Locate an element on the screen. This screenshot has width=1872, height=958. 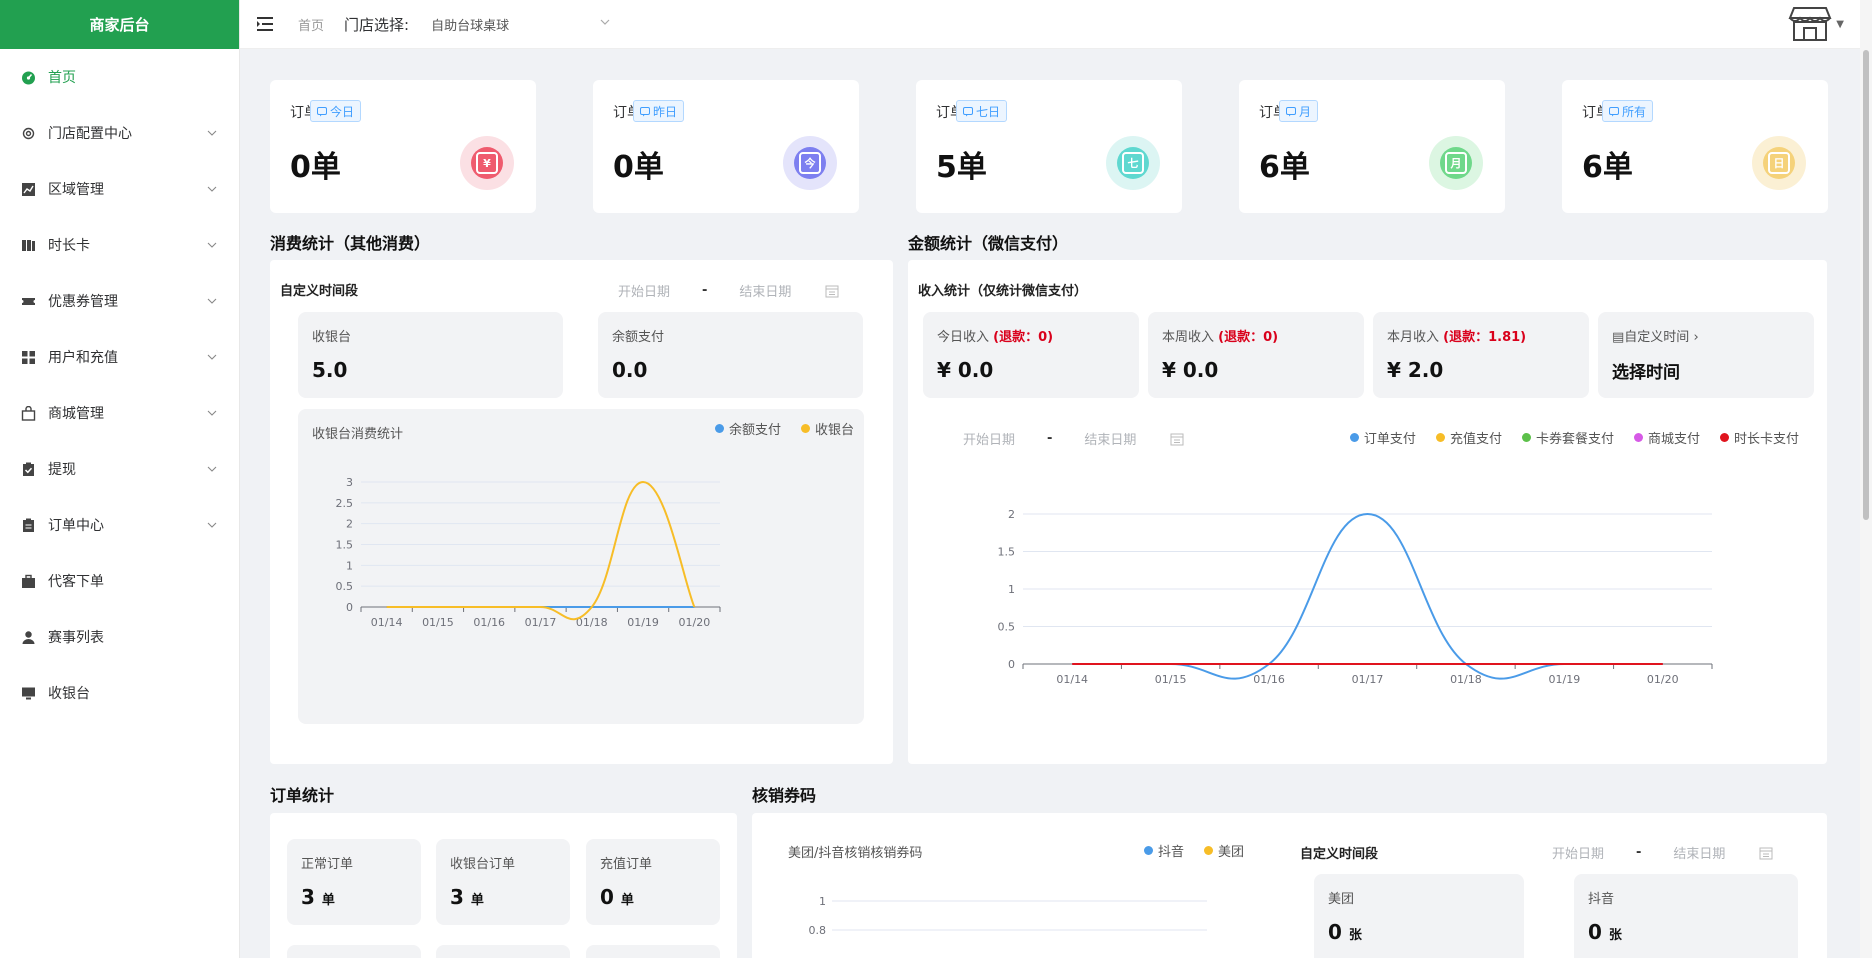
consumption-custom-range-label: 自定义时间段 is located at coordinates (319, 291).